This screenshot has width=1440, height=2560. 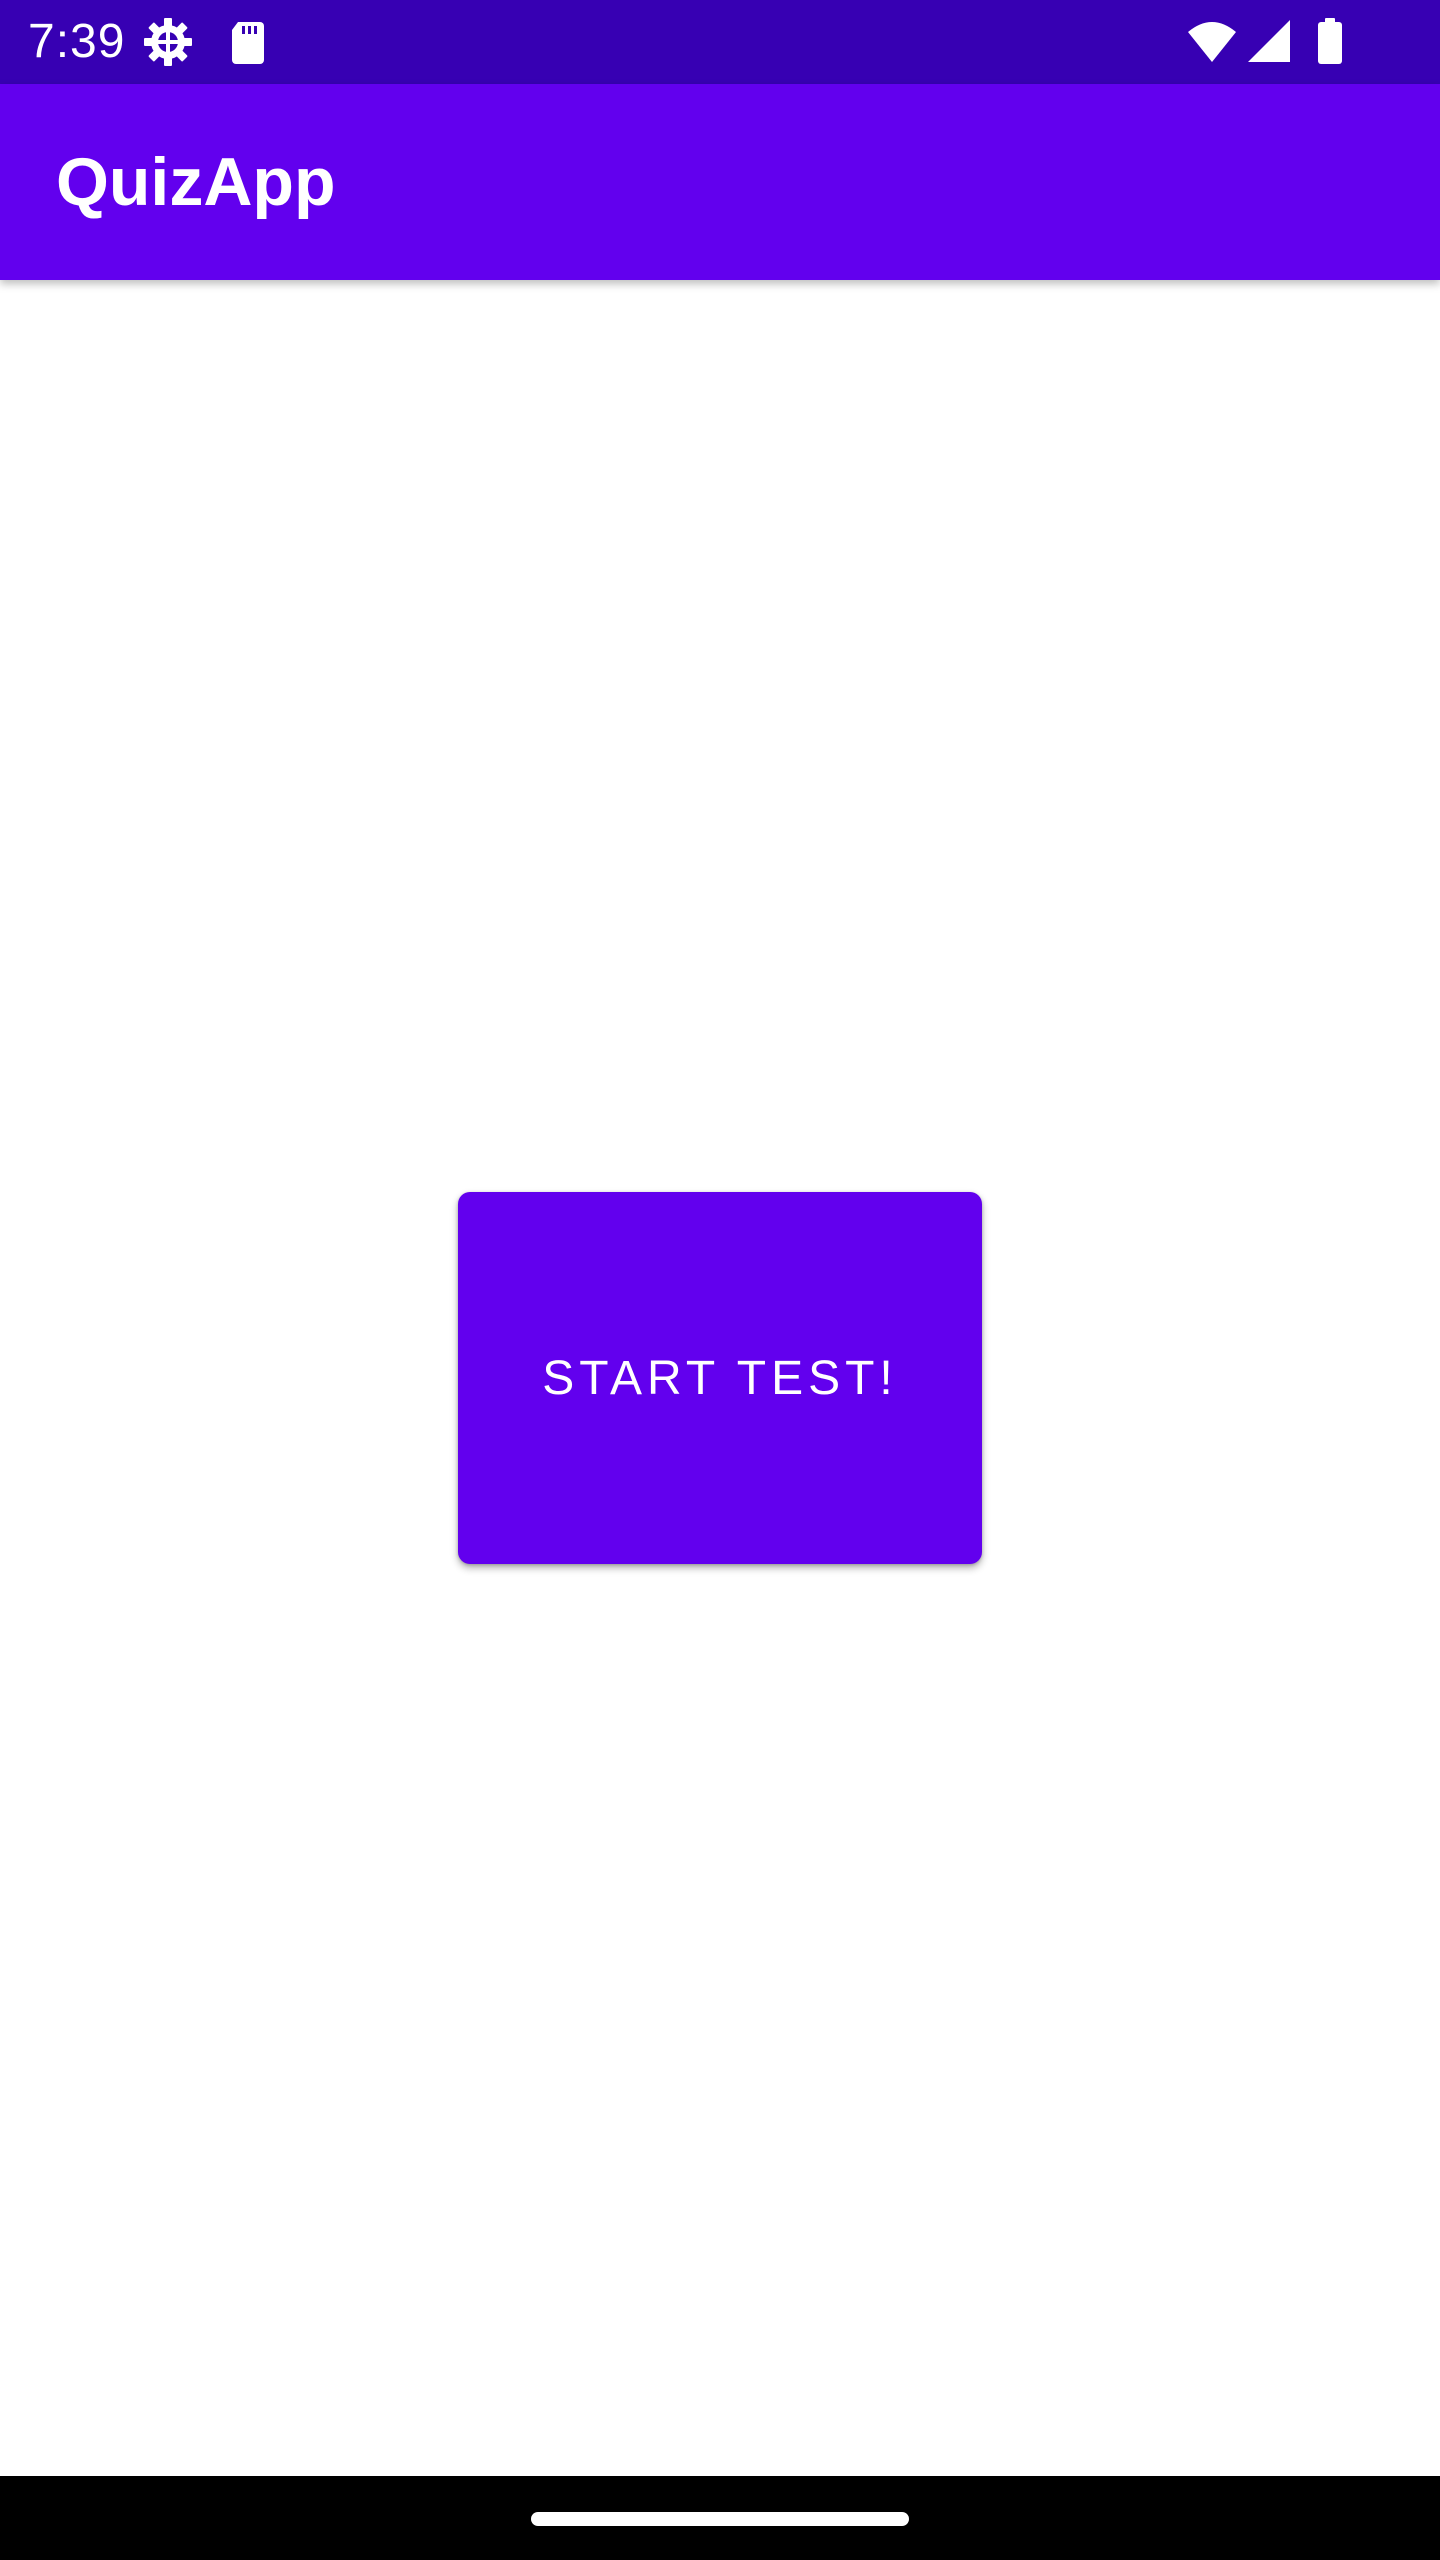 What do you see at coordinates (168, 42) in the screenshot?
I see `settings-gear-icon` at bounding box center [168, 42].